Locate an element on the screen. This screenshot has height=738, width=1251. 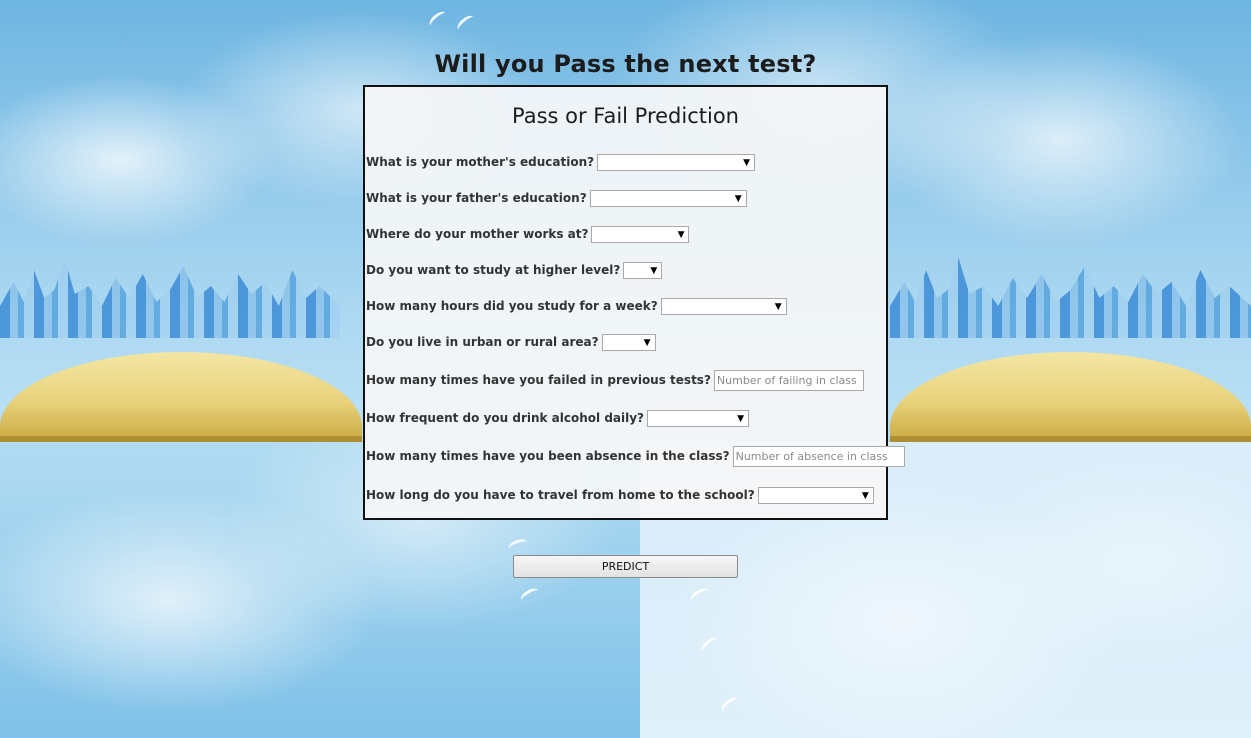
travel-time-select: ▼ is located at coordinates (815, 495).